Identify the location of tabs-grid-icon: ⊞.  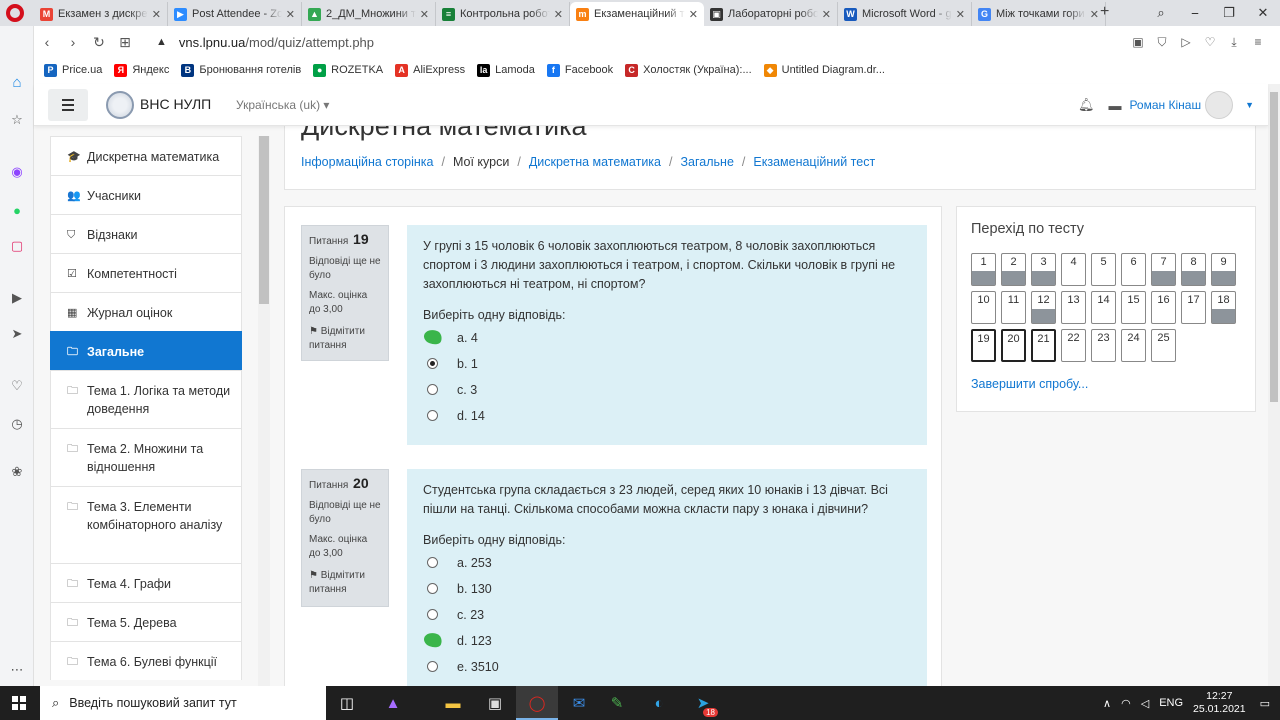
(125, 42).